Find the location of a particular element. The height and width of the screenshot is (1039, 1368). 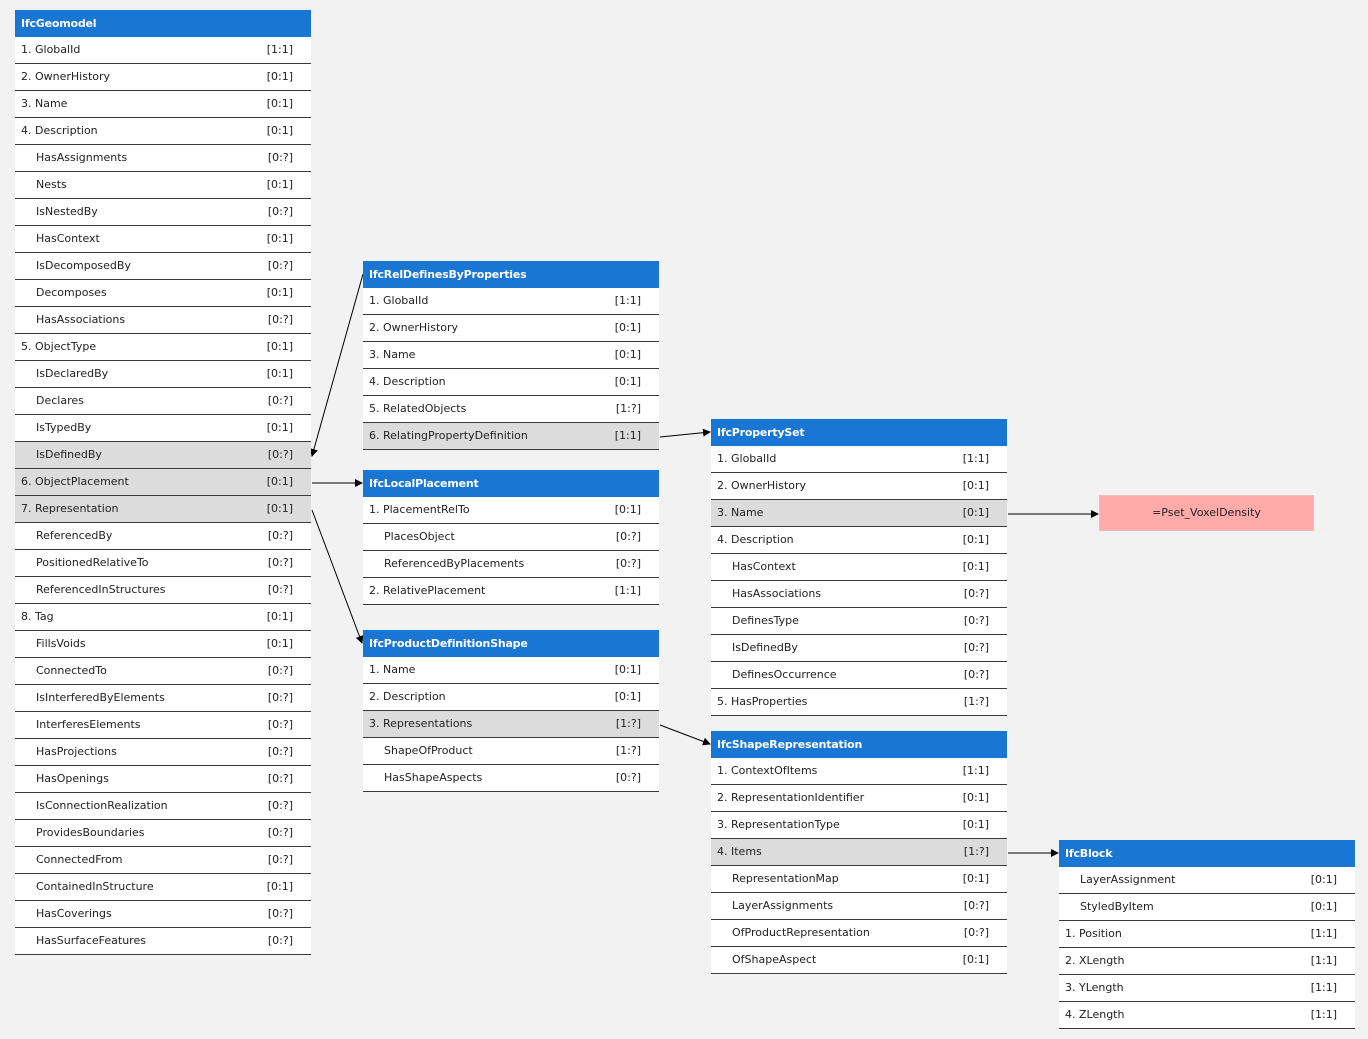

attribute-row: 3. RepresentationType [0:1] is located at coordinates (859, 825).